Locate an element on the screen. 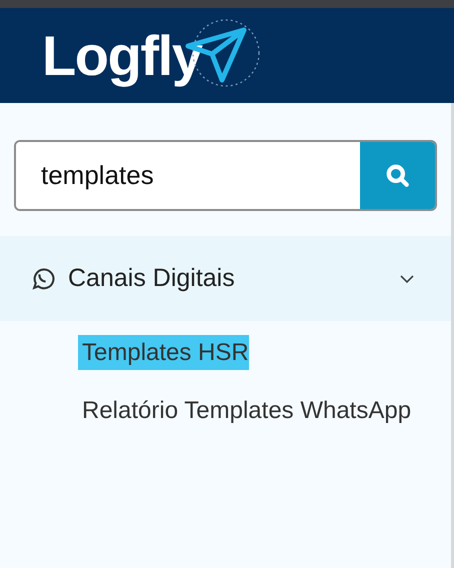  whatsapp-icon is located at coordinates (42, 278).